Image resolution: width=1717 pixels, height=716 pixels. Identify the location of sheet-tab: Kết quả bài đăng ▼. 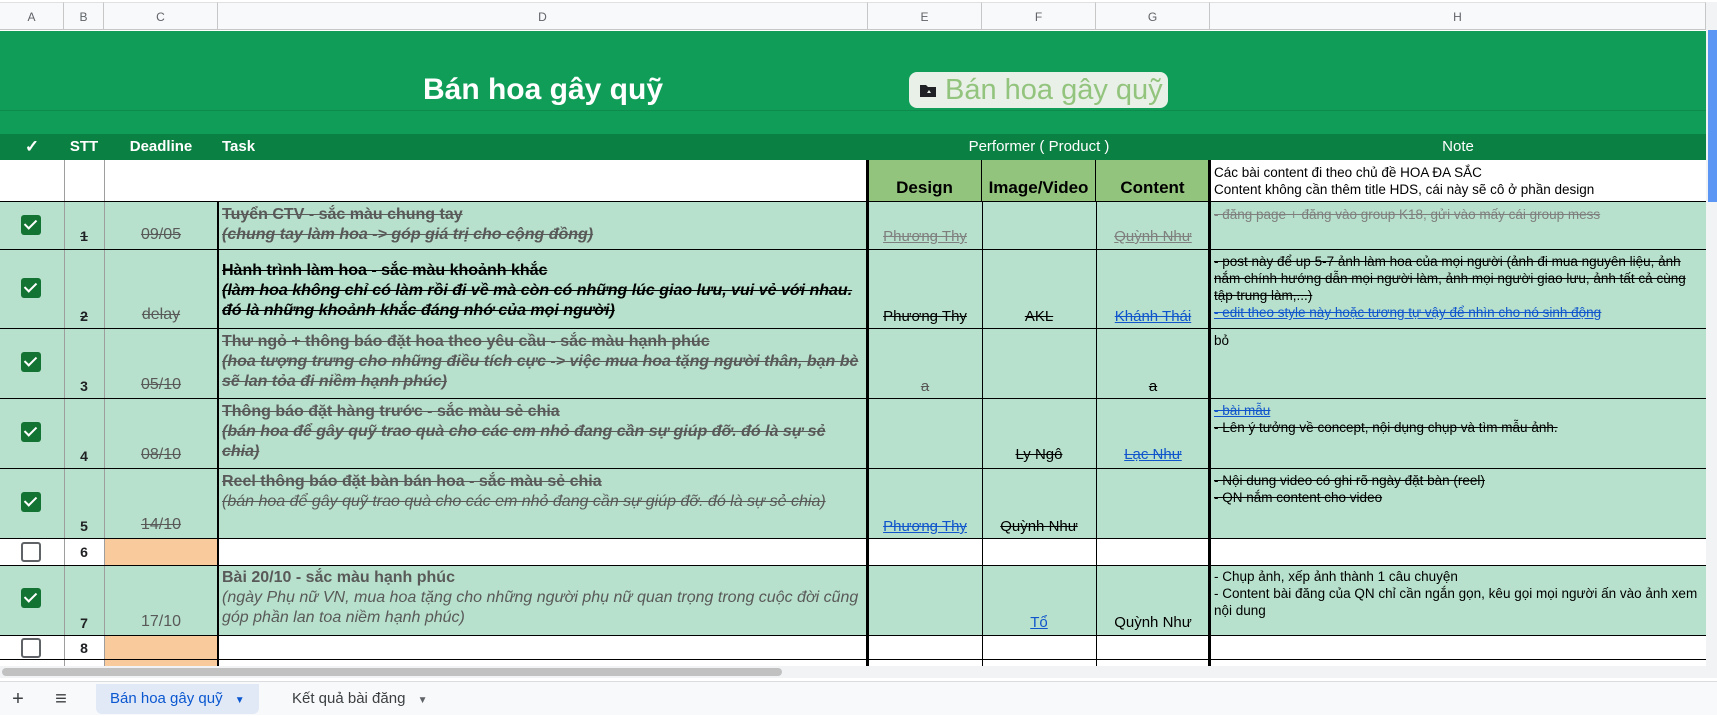
(360, 699).